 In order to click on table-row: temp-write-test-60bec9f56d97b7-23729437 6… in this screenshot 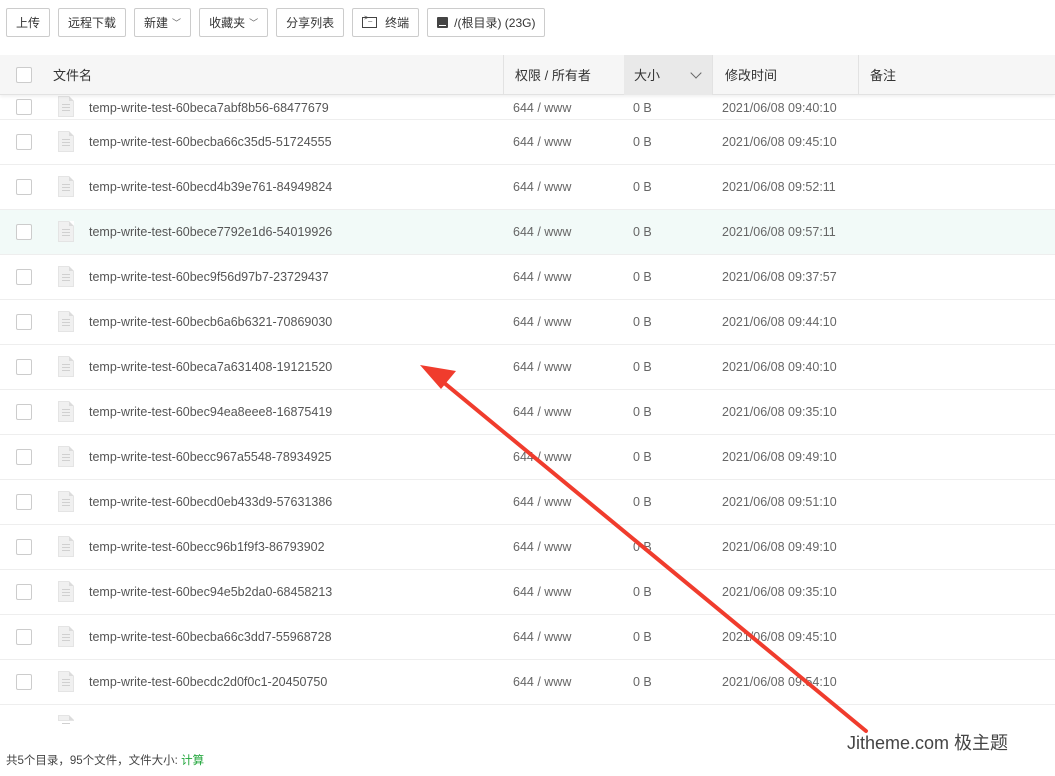, I will do `click(527, 277)`.